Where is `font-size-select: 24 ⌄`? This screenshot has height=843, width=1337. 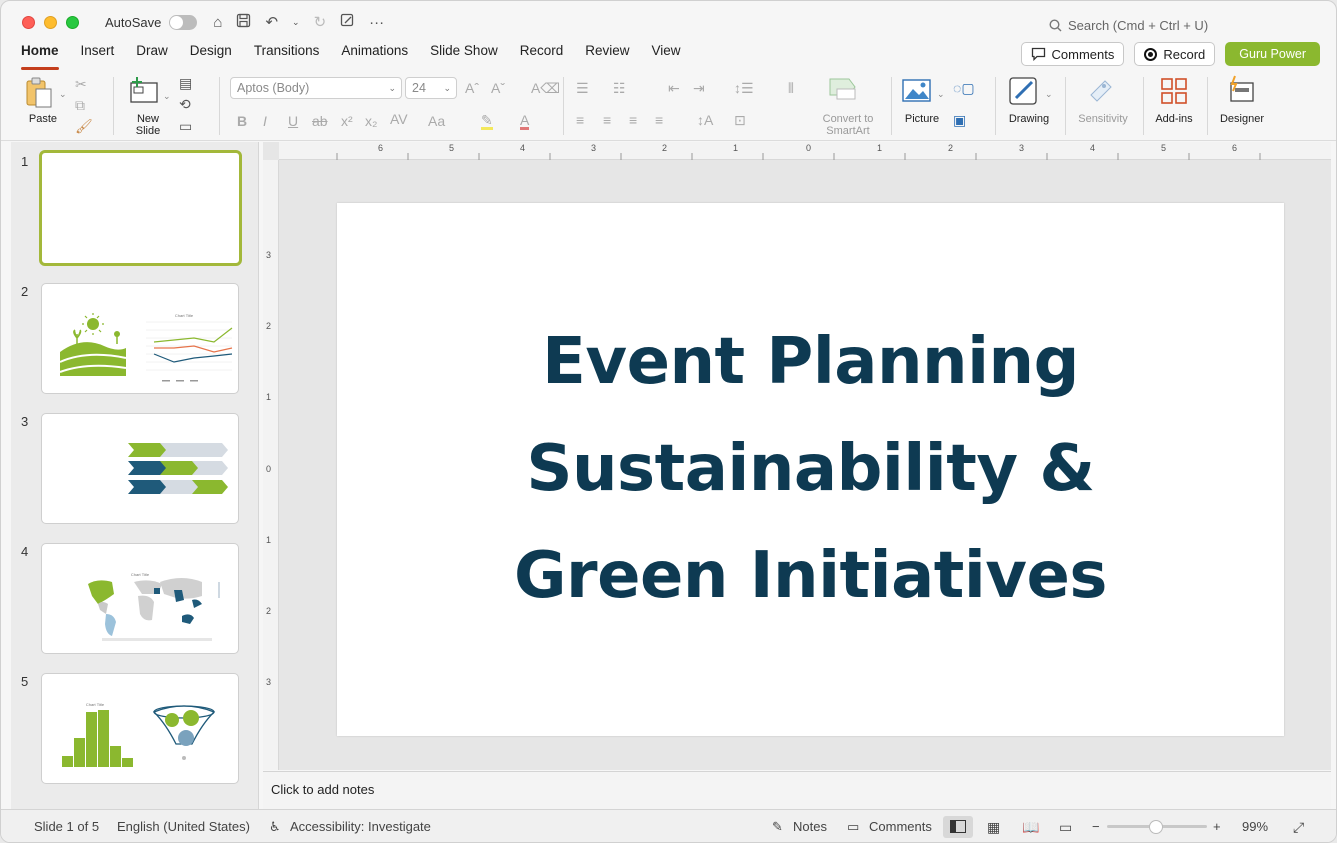
font-size-select: 24 ⌄ is located at coordinates (431, 88).